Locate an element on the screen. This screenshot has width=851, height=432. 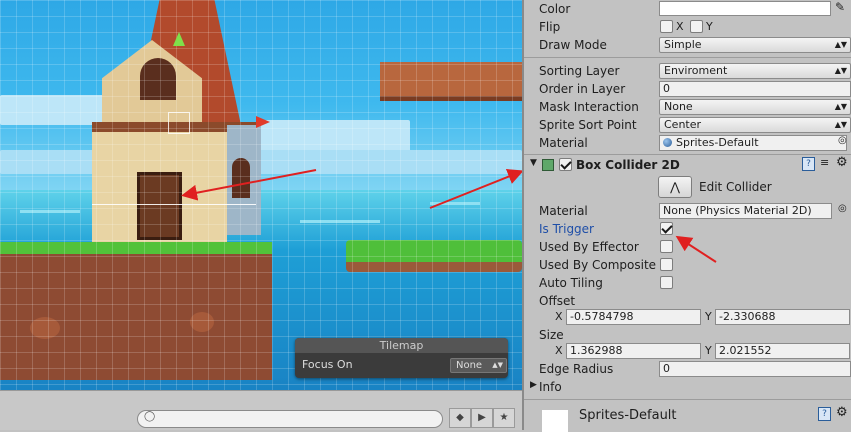
draw-mode-label: Draw Mode is located at coordinates (573, 45).